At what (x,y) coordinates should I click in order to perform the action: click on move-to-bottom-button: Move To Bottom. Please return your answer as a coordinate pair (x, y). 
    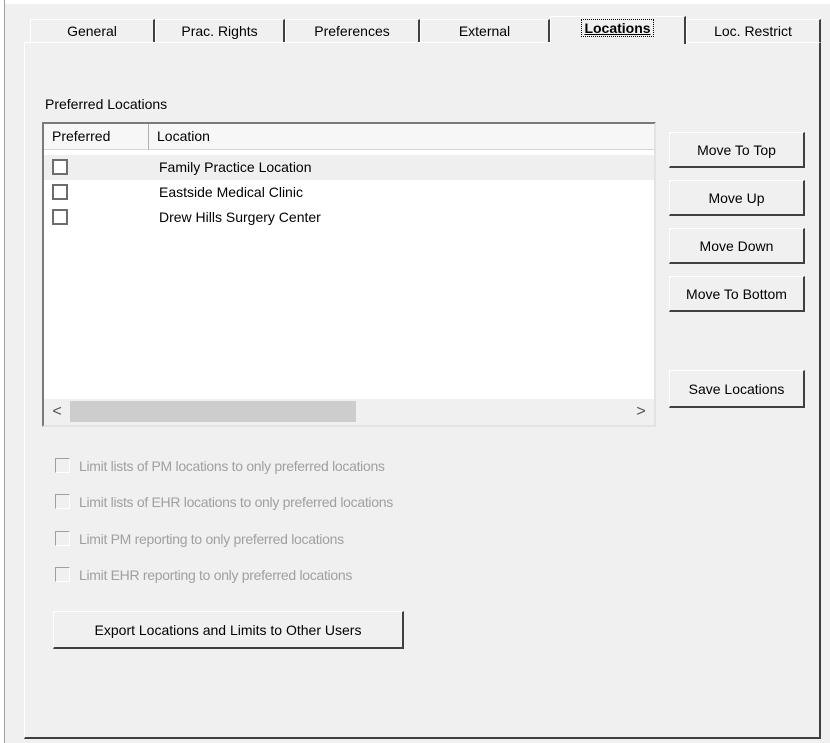
    Looking at the image, I should click on (737, 294).